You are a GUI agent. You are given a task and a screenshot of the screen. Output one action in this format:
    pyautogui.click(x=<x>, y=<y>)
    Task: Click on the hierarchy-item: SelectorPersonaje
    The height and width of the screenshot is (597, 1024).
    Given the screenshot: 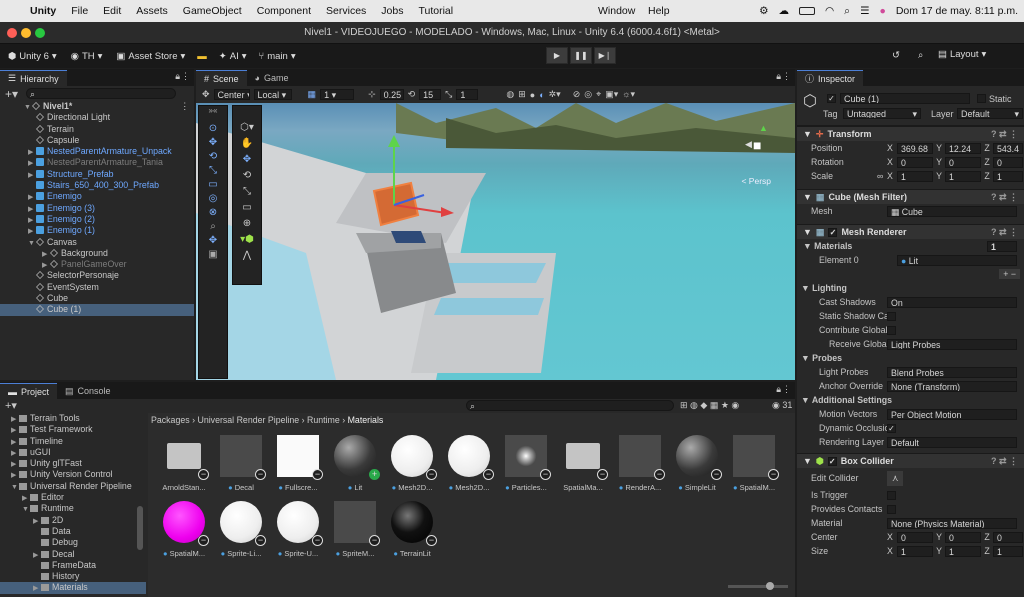 What is the action you would take?
    pyautogui.click(x=97, y=275)
    